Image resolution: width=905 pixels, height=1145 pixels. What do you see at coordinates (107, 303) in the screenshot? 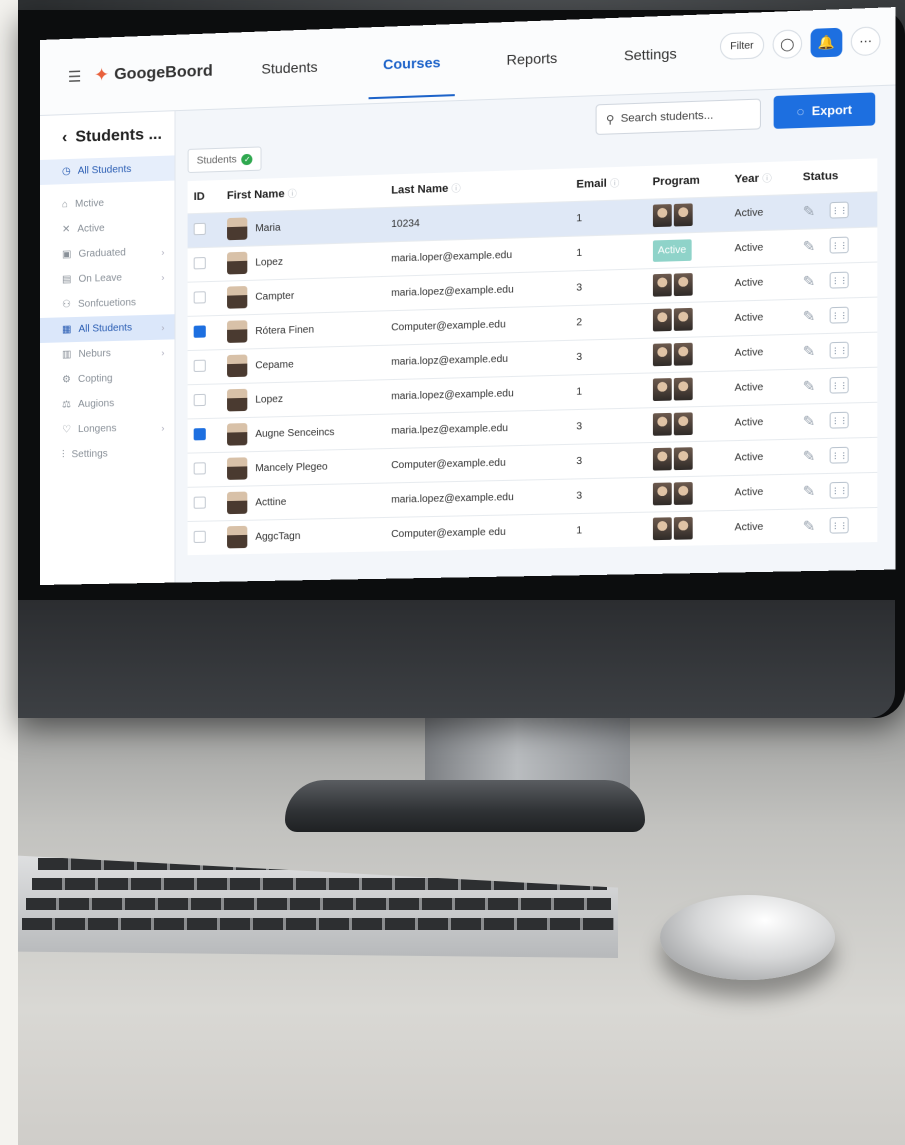
I see `sidebar-item-sonfcuetions: ⚇ Sonfcuetions` at bounding box center [107, 303].